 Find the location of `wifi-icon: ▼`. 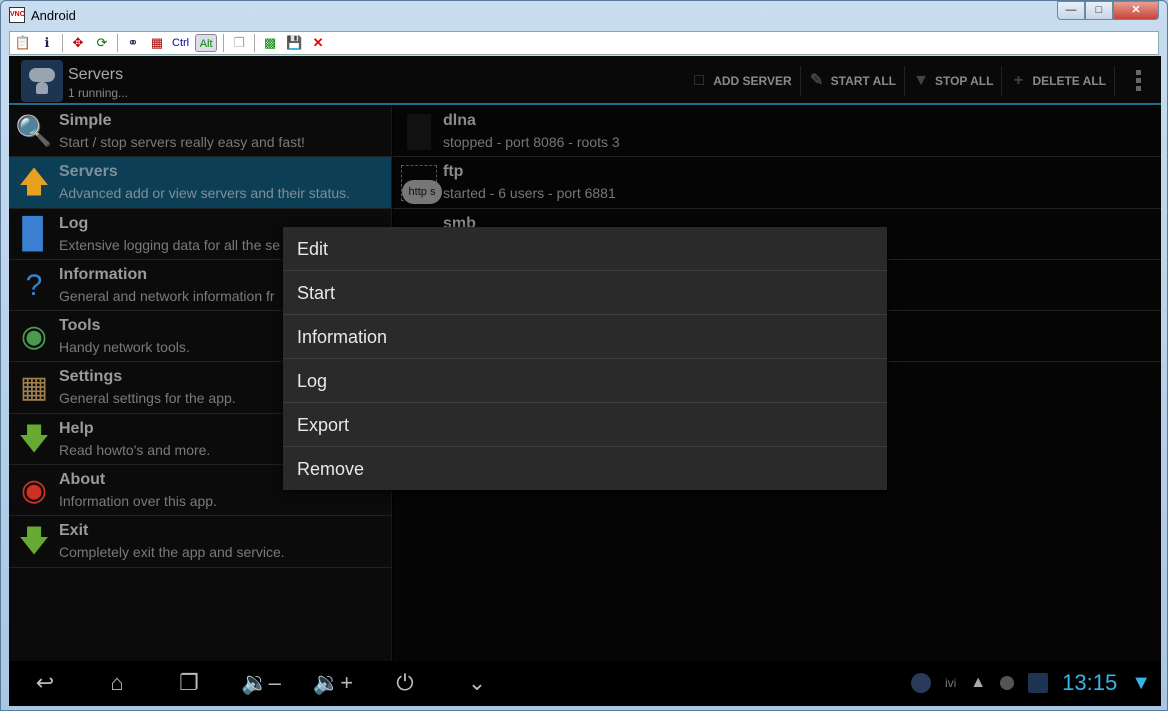

wifi-icon: ▼ is located at coordinates (1141, 682).